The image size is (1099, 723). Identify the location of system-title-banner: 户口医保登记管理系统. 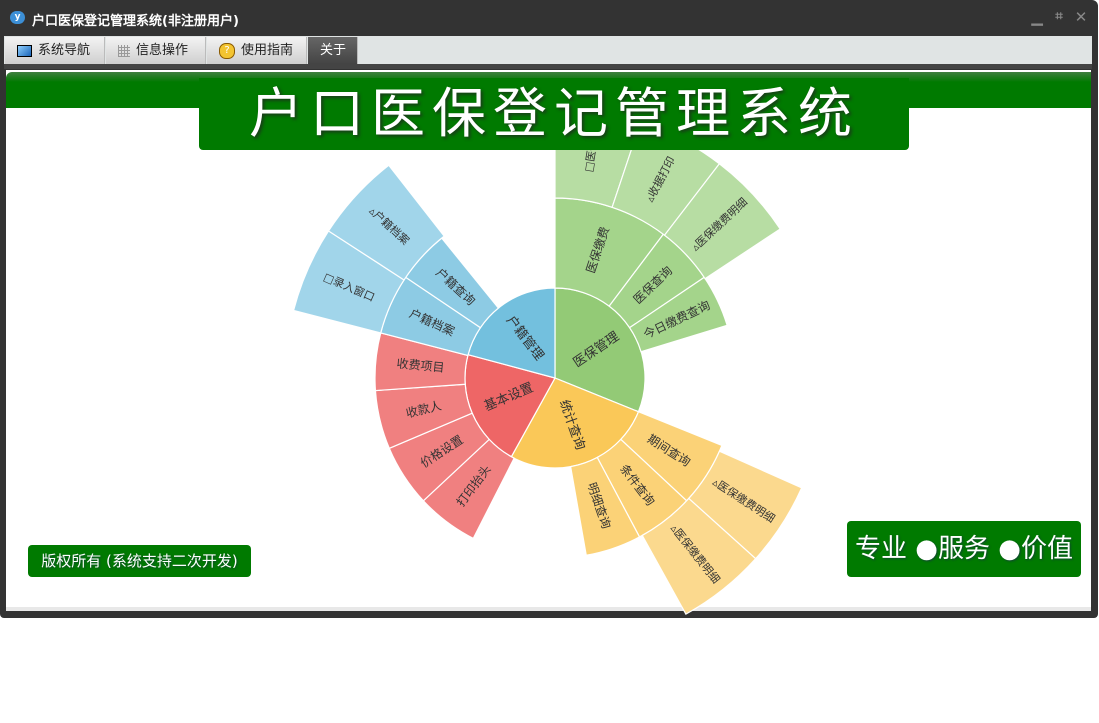
(554, 114).